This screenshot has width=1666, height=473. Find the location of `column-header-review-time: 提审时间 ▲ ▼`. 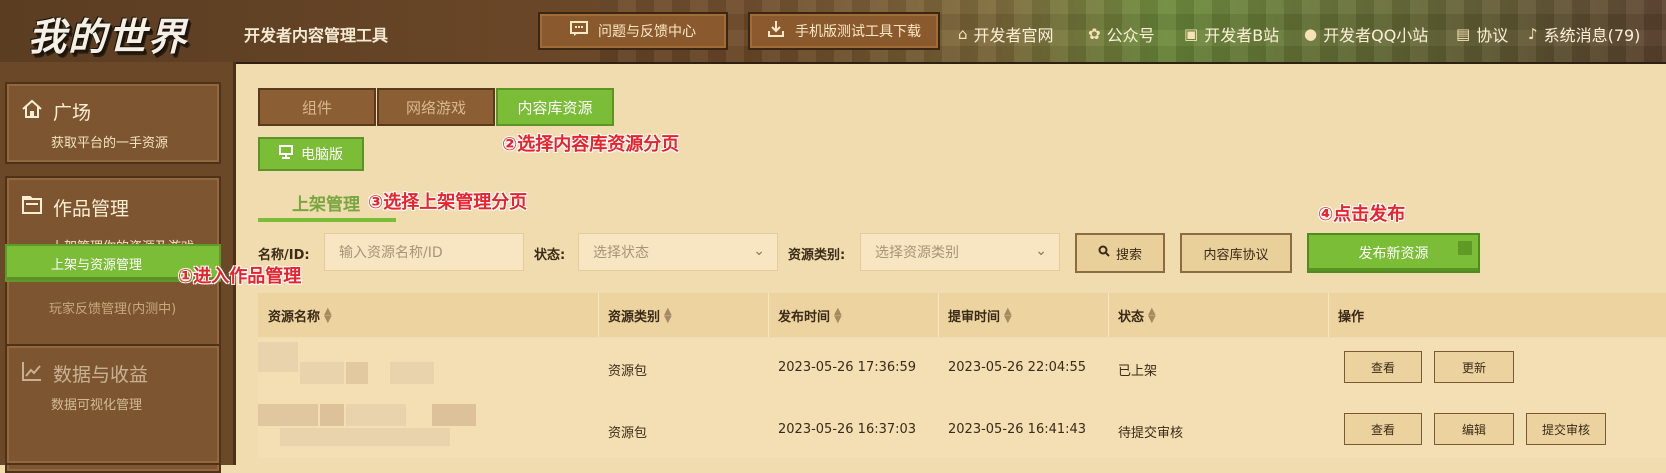

column-header-review-time: 提审时间 ▲ ▼ is located at coordinates (980, 315).